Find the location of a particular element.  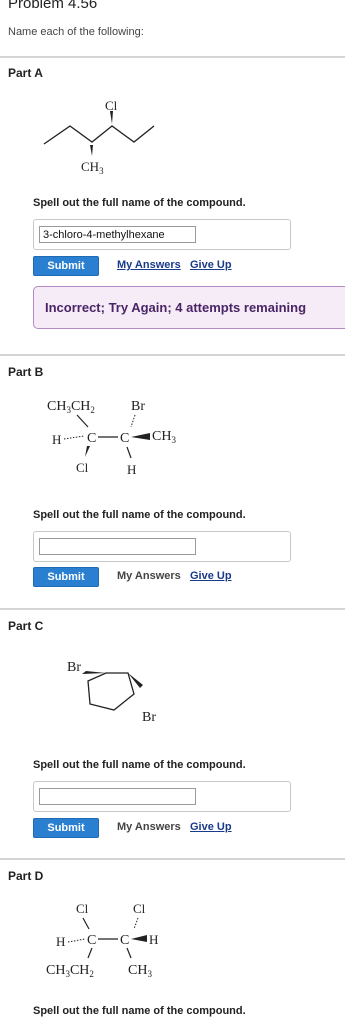

part-c-answer-container is located at coordinates (162, 796).